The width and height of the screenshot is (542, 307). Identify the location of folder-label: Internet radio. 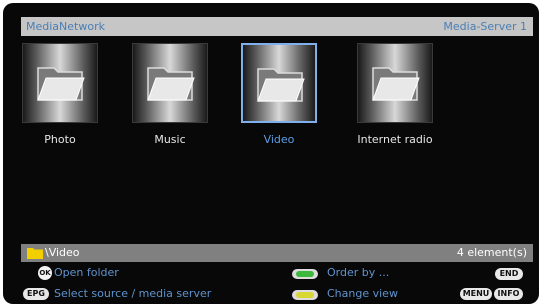
(395, 139).